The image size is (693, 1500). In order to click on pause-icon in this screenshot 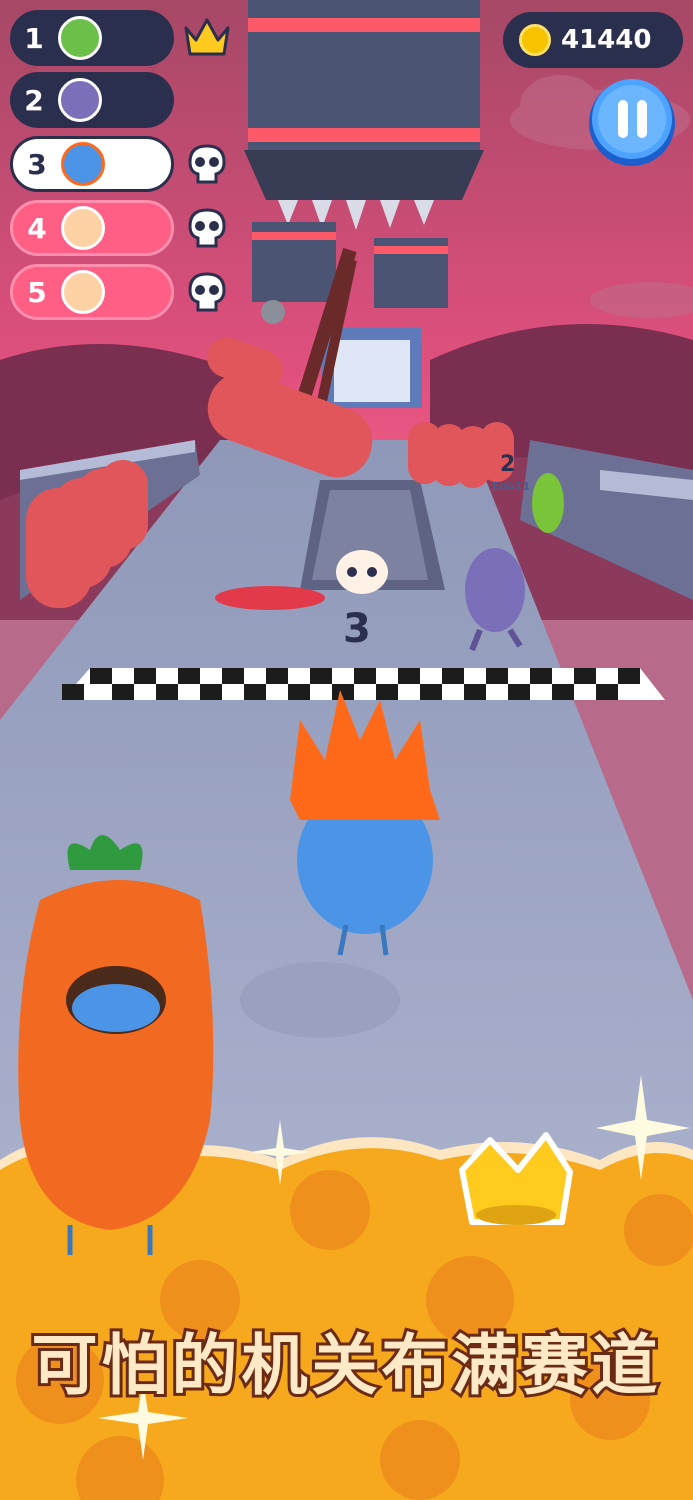, I will do `click(632, 122)`.